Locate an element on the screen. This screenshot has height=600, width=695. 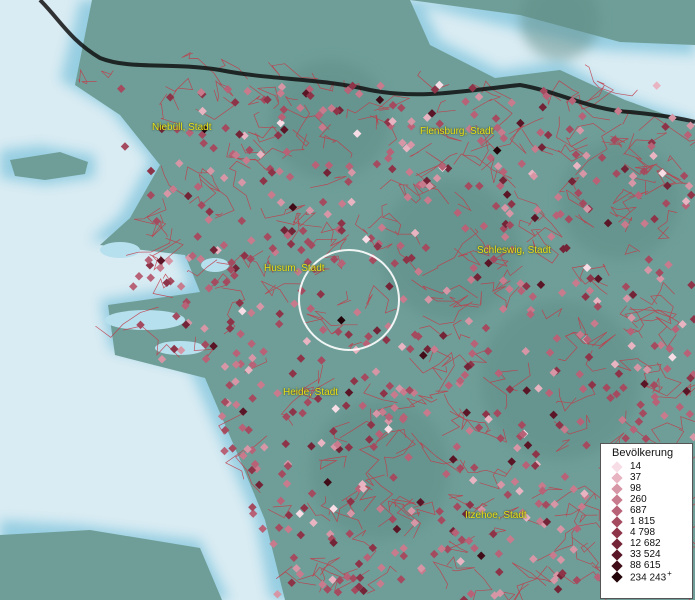
town-label-itzehoe: Itzehoe, Stadt is located at coordinates (496, 515).